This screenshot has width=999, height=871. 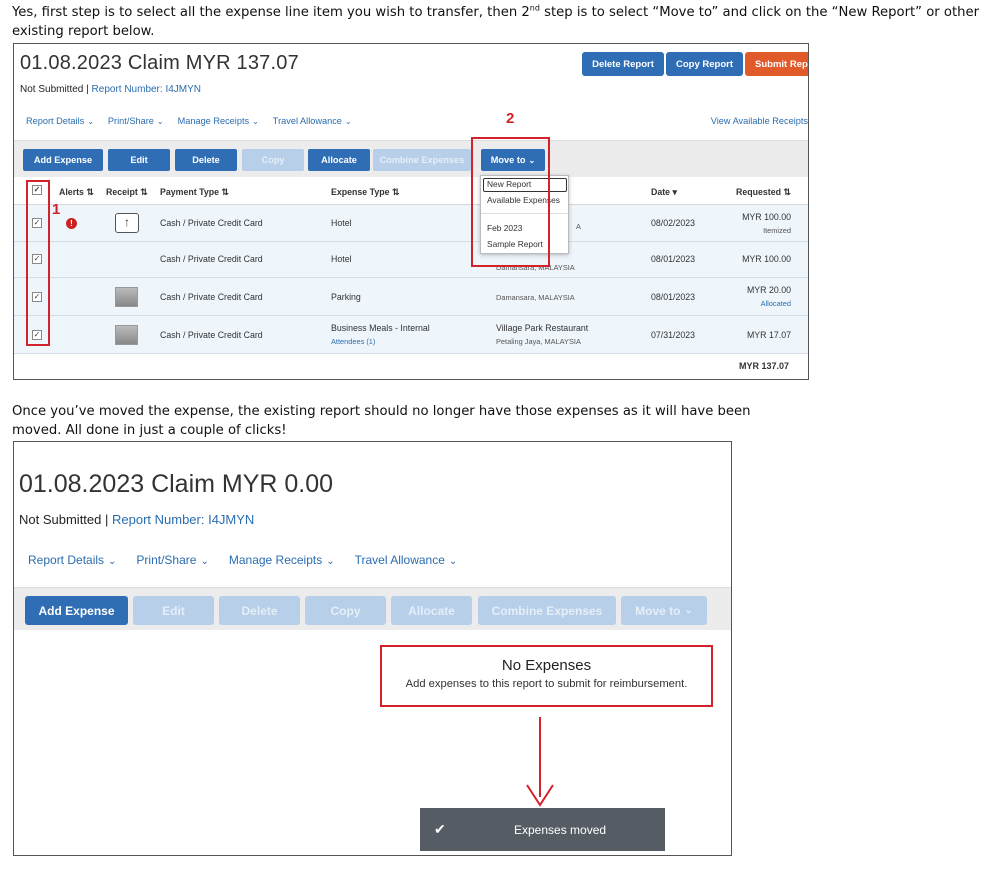 I want to click on annotation-number-2: 2, so click(x=510, y=118).